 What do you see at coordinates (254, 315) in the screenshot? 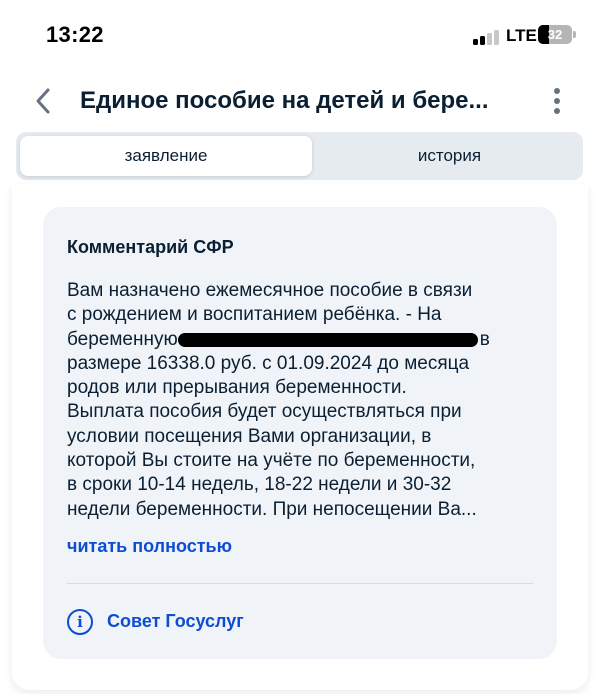
I see `comment-line: с рождением и воспитанием ребёнка. - На` at bounding box center [254, 315].